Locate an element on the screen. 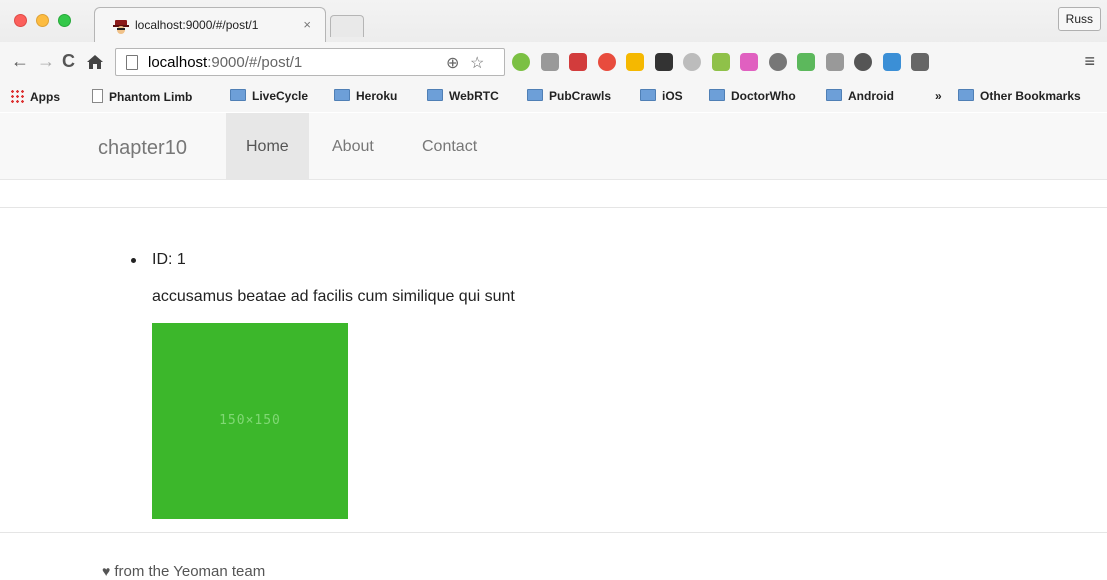 The height and width of the screenshot is (580, 1107). nav-home-link: Home is located at coordinates (267, 146).